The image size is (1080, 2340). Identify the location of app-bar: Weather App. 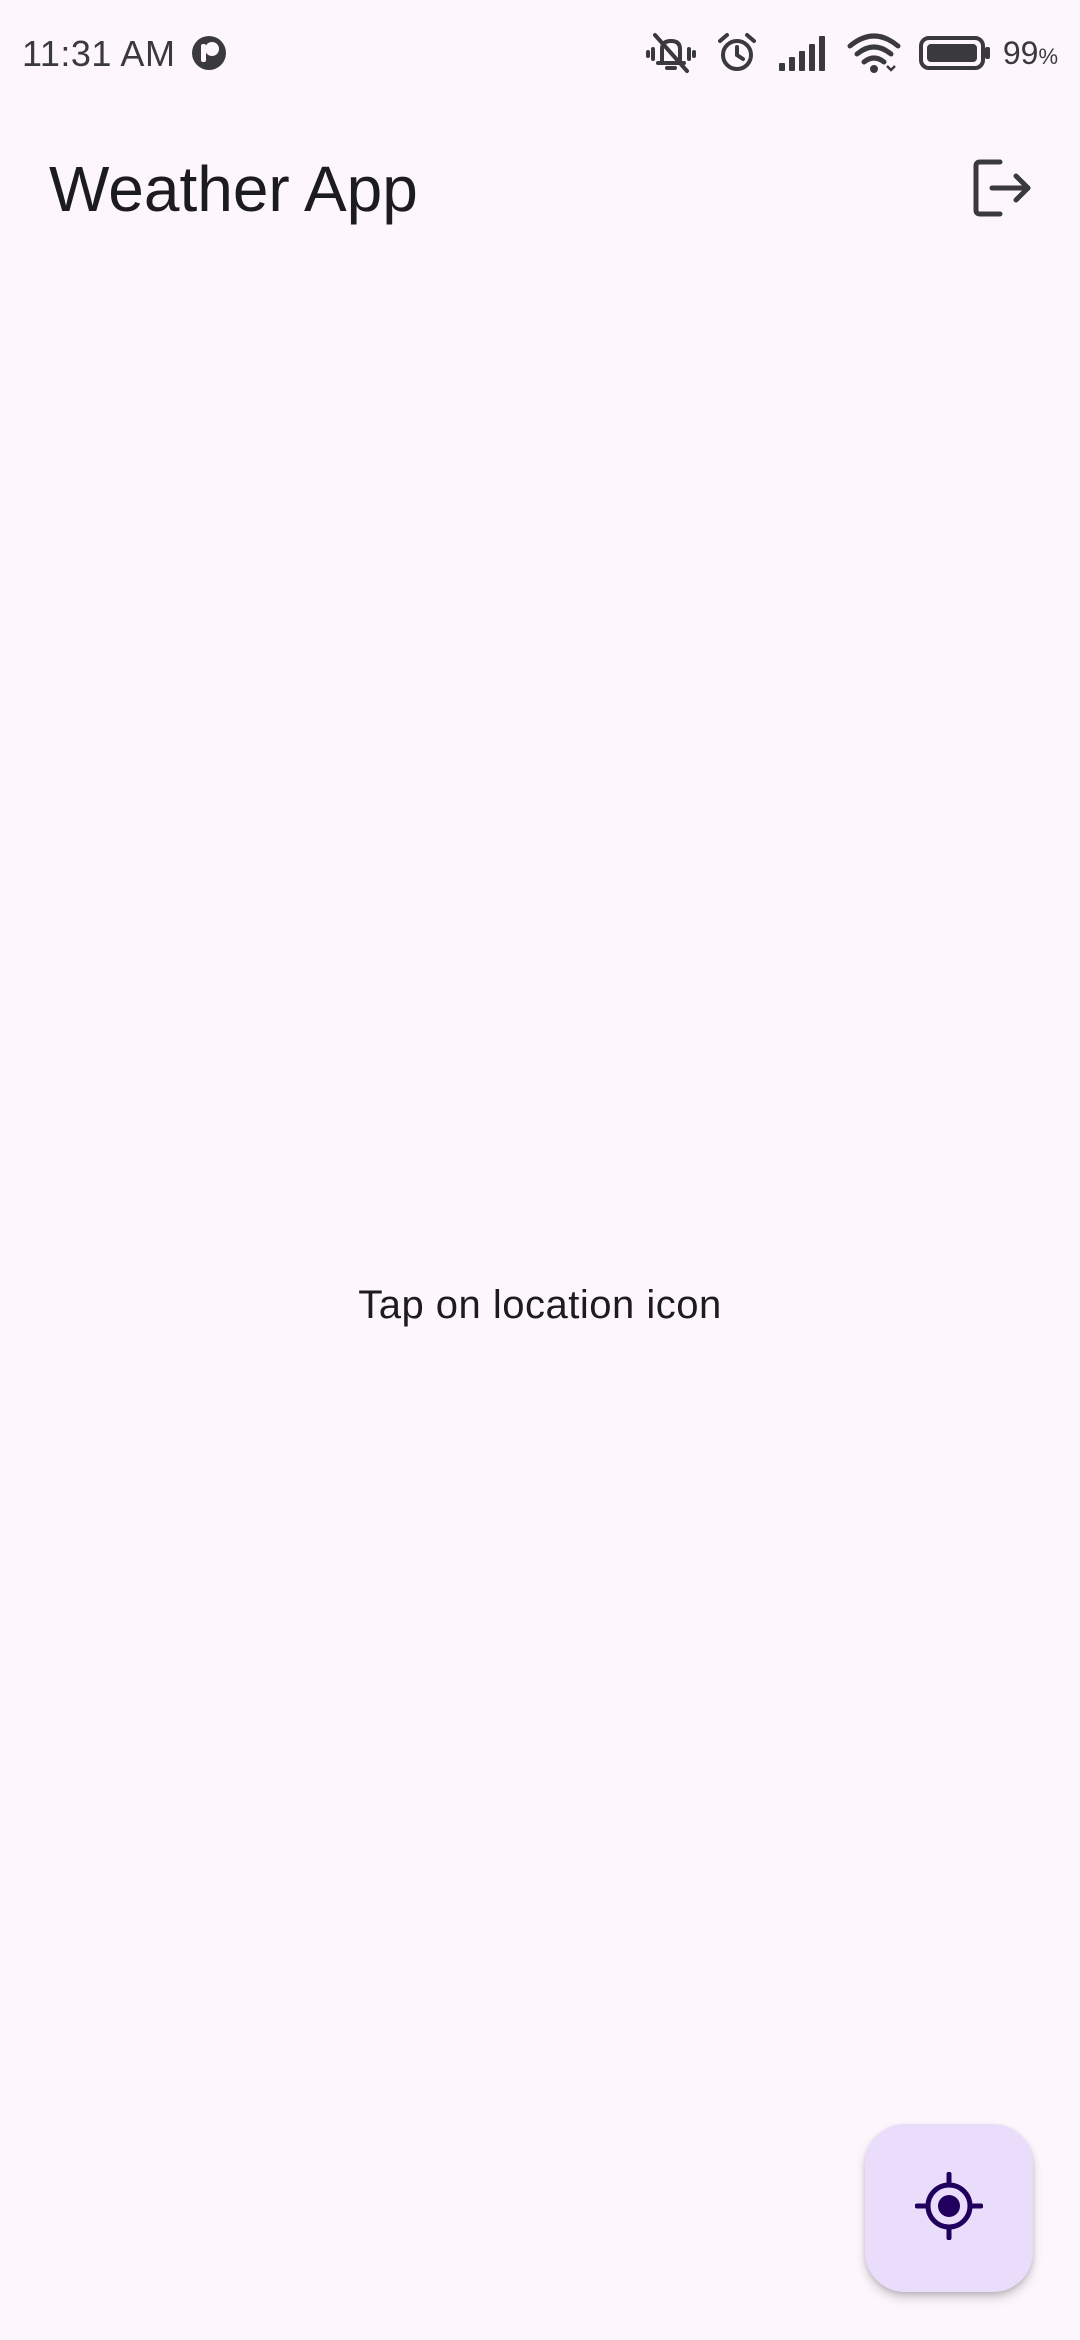
(540, 186).